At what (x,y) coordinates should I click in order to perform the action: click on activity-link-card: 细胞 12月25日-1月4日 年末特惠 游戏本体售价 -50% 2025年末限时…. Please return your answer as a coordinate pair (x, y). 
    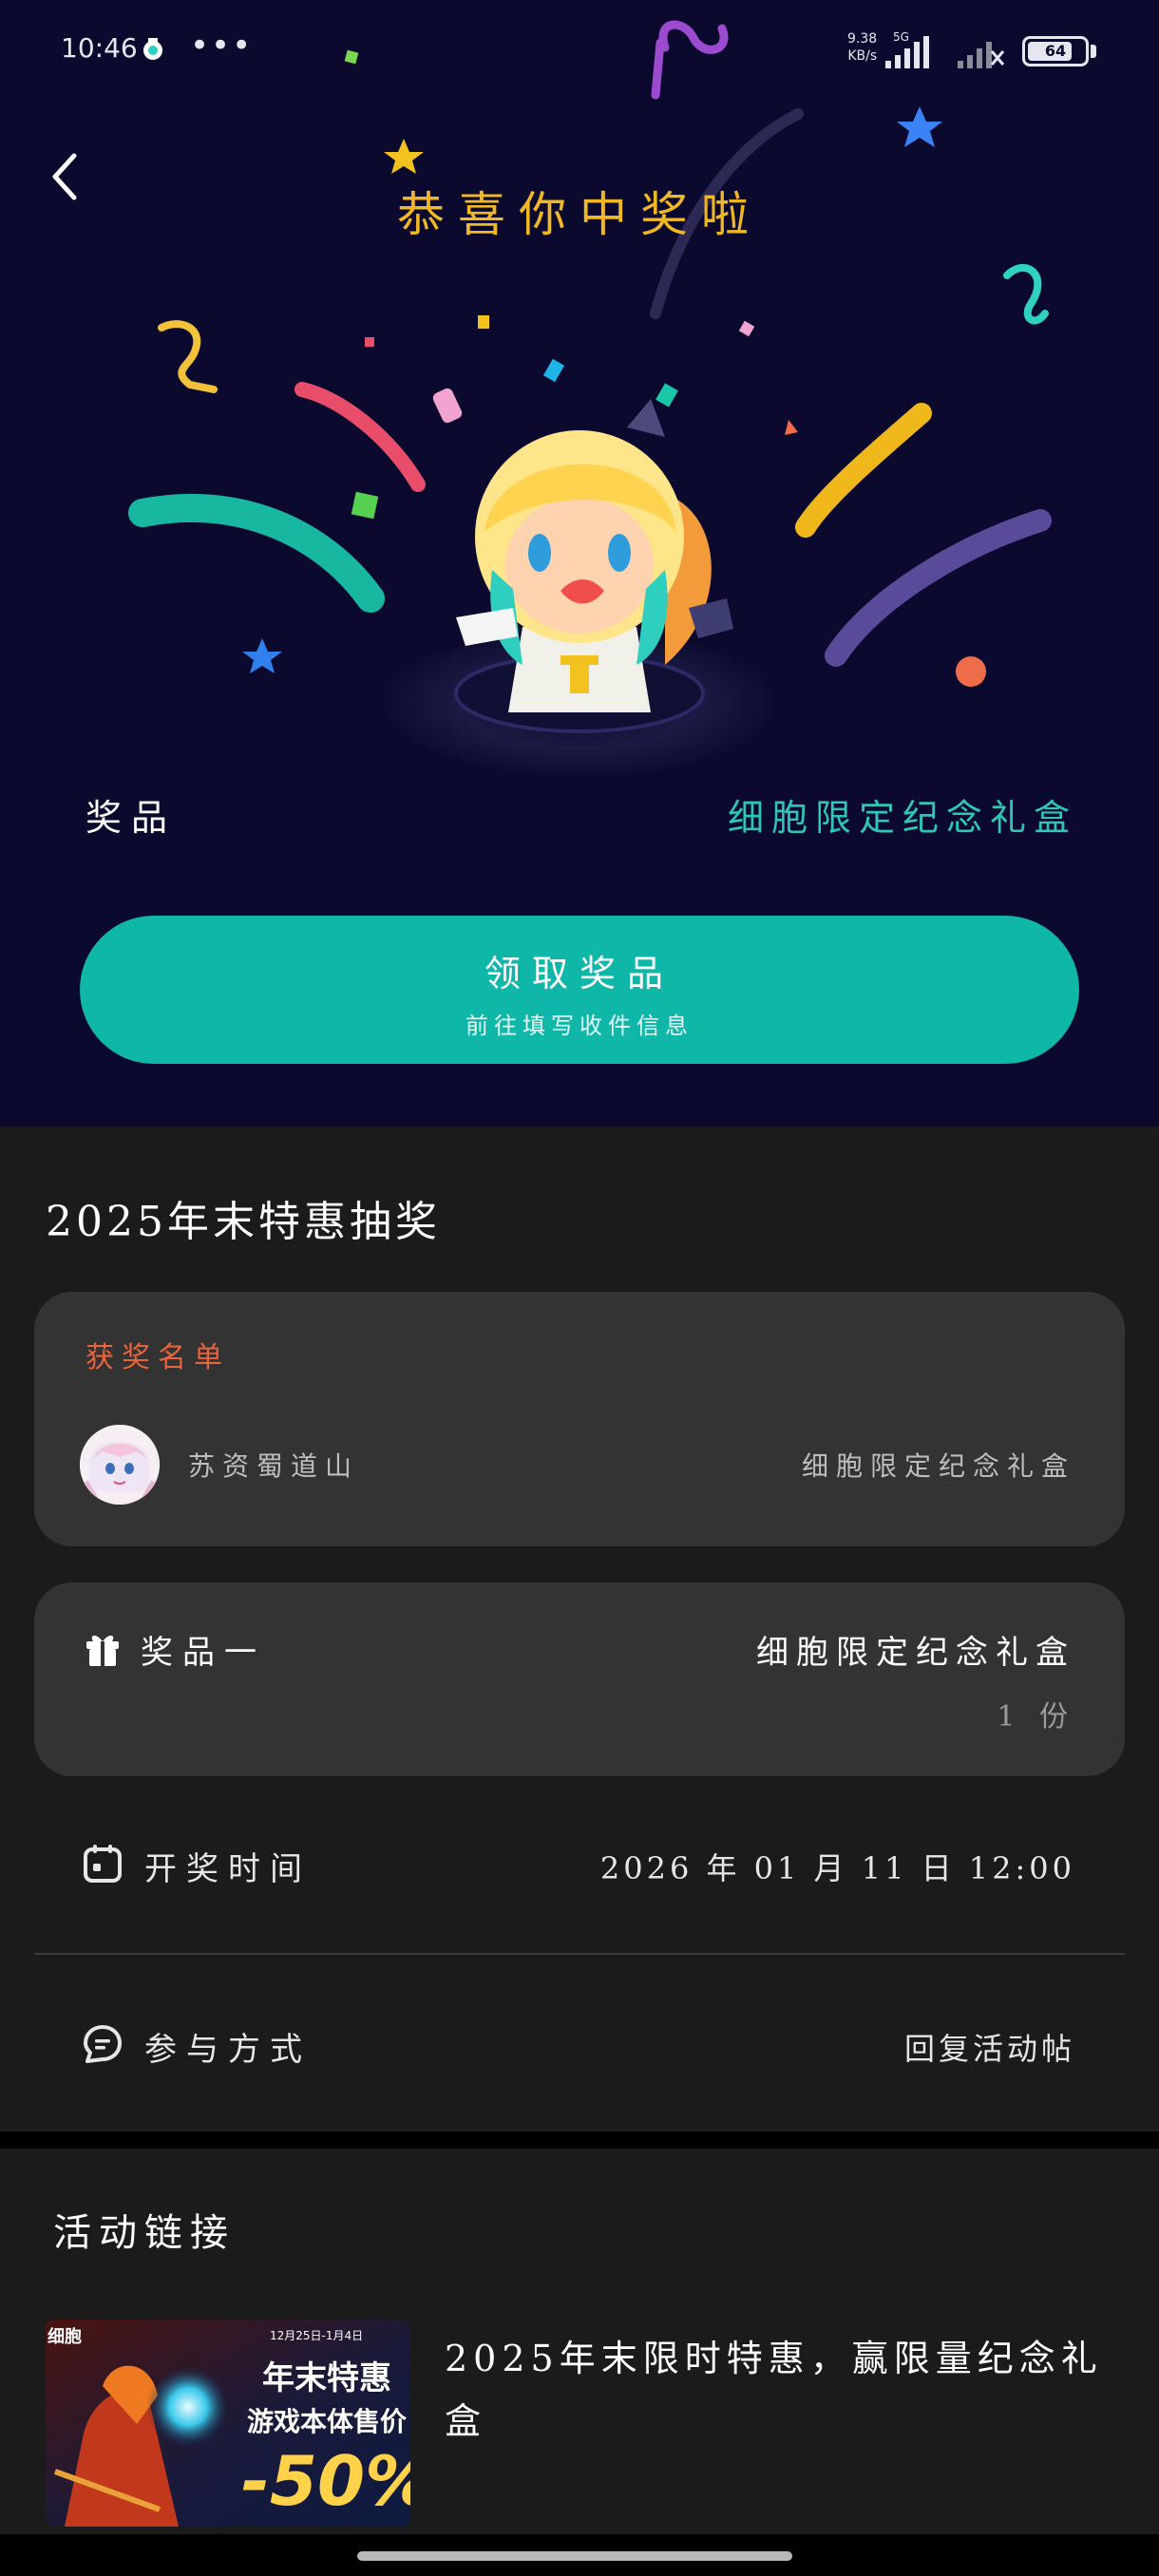
    Looking at the image, I should click on (582, 2424).